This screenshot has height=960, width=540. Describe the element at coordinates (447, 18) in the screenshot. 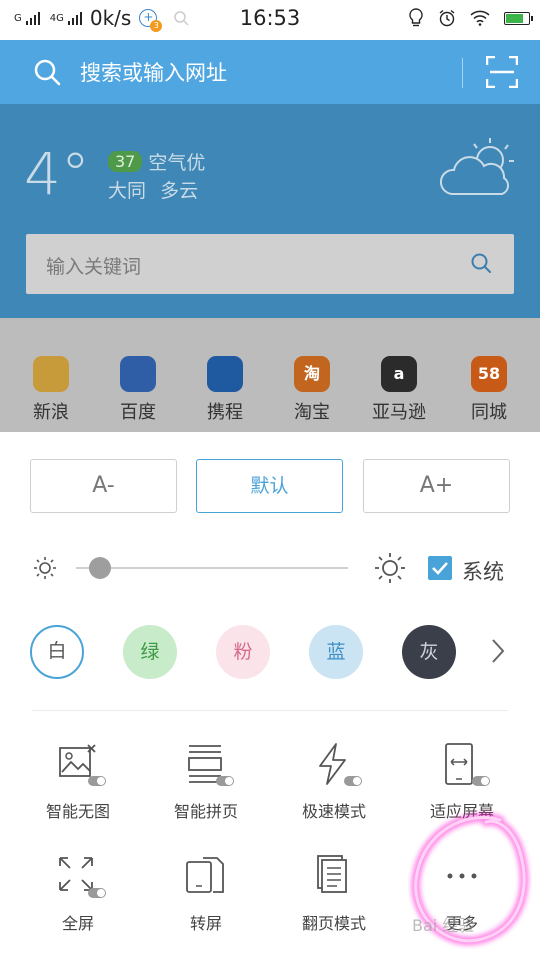

I see `alarm-icon` at that location.